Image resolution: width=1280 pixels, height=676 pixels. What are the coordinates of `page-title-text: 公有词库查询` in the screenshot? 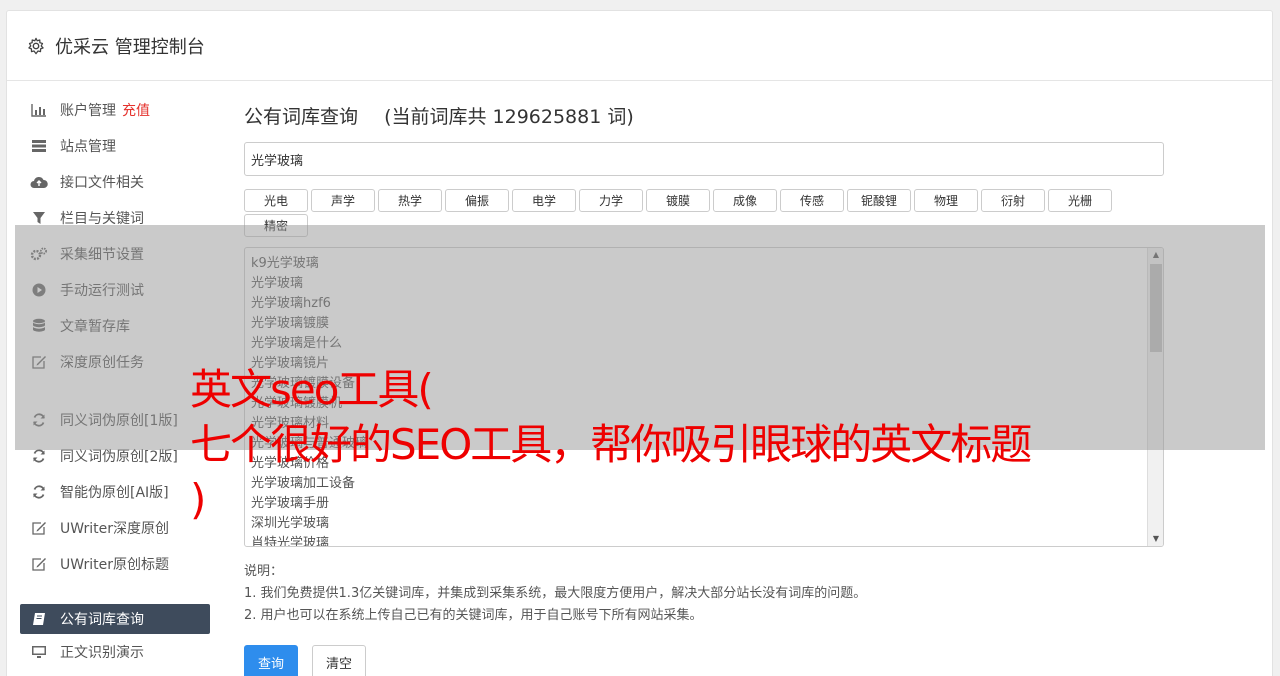 It's located at (301, 117).